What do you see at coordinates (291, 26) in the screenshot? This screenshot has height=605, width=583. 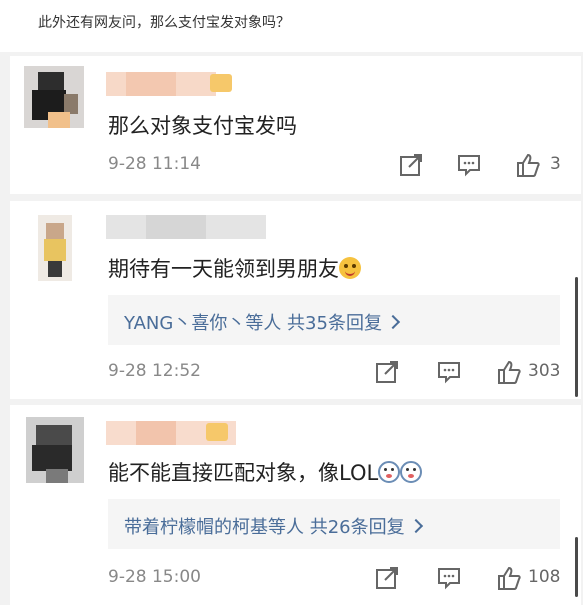 I see `article-note: 此外还有网友问，那么支付宝发对象吗？` at bounding box center [291, 26].